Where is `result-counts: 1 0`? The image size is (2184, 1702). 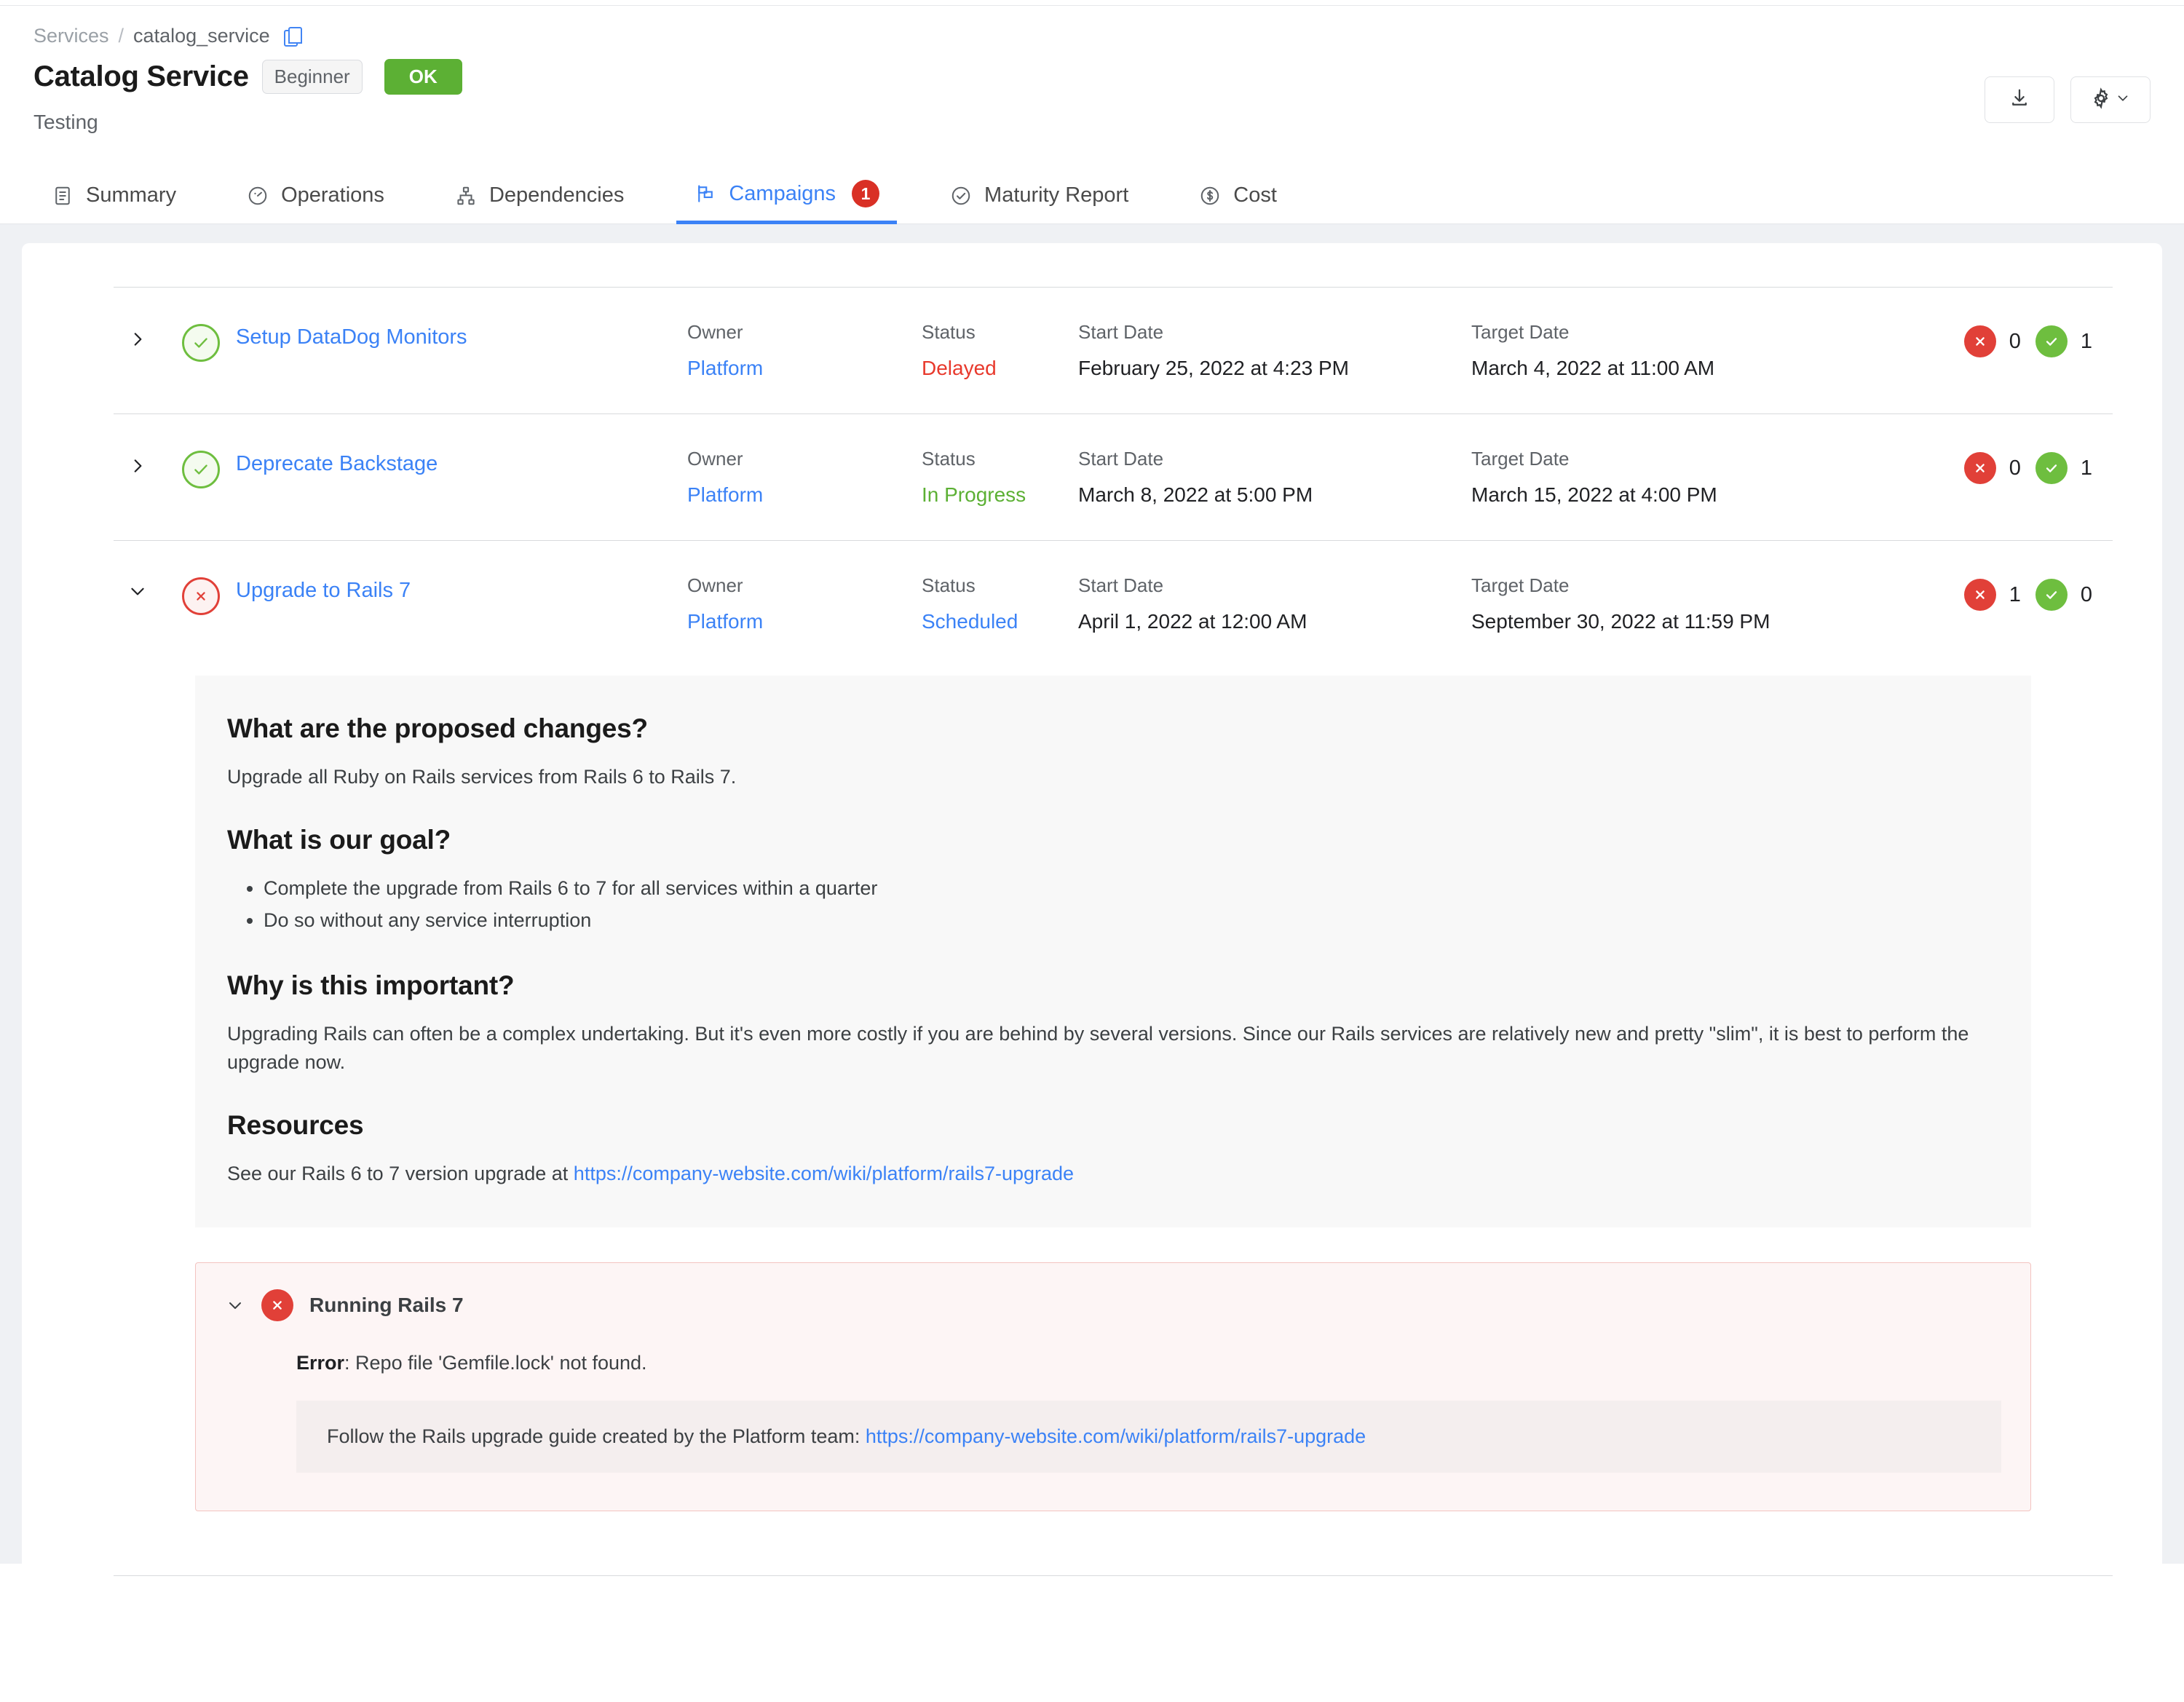 result-counts: 1 0 is located at coordinates (2027, 592).